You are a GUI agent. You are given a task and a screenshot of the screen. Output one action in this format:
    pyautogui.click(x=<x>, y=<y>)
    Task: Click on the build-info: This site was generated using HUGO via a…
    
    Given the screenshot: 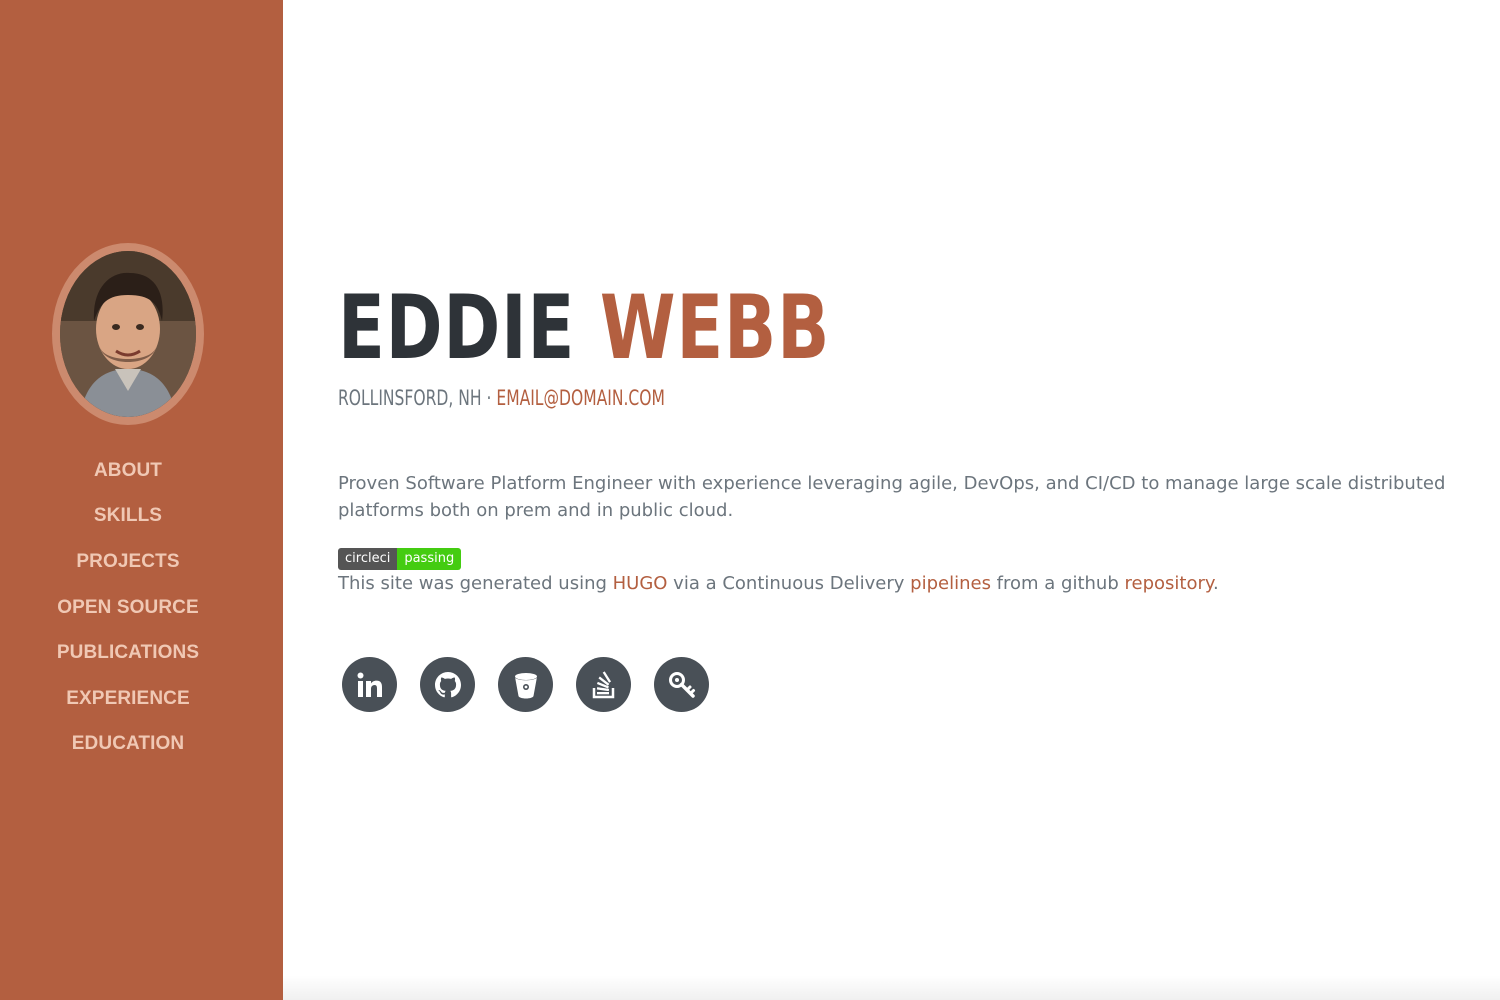 What is the action you would take?
    pyautogui.click(x=778, y=584)
    